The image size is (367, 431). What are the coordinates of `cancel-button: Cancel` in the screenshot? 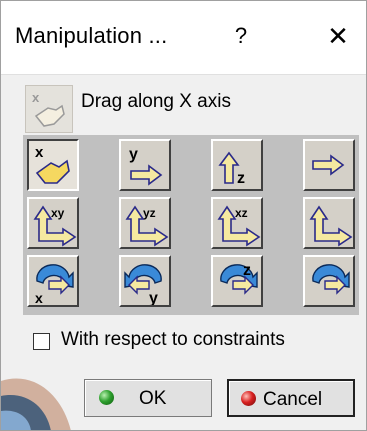 It's located at (291, 398).